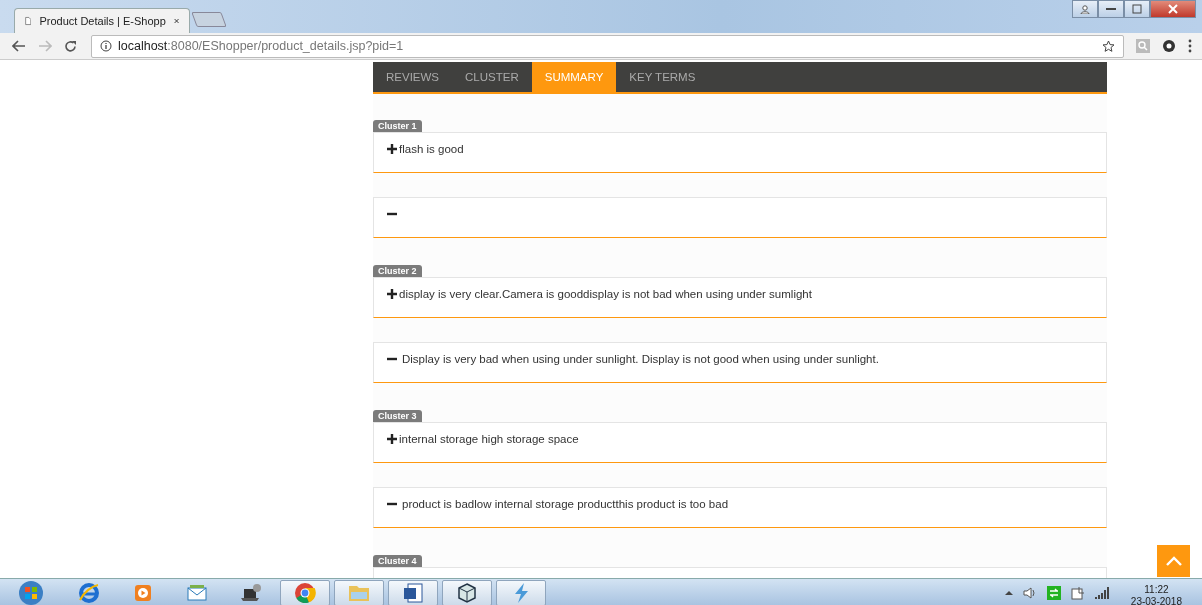 This screenshot has width=1202, height=605. What do you see at coordinates (197, 592) in the screenshot?
I see `mail-icon` at bounding box center [197, 592].